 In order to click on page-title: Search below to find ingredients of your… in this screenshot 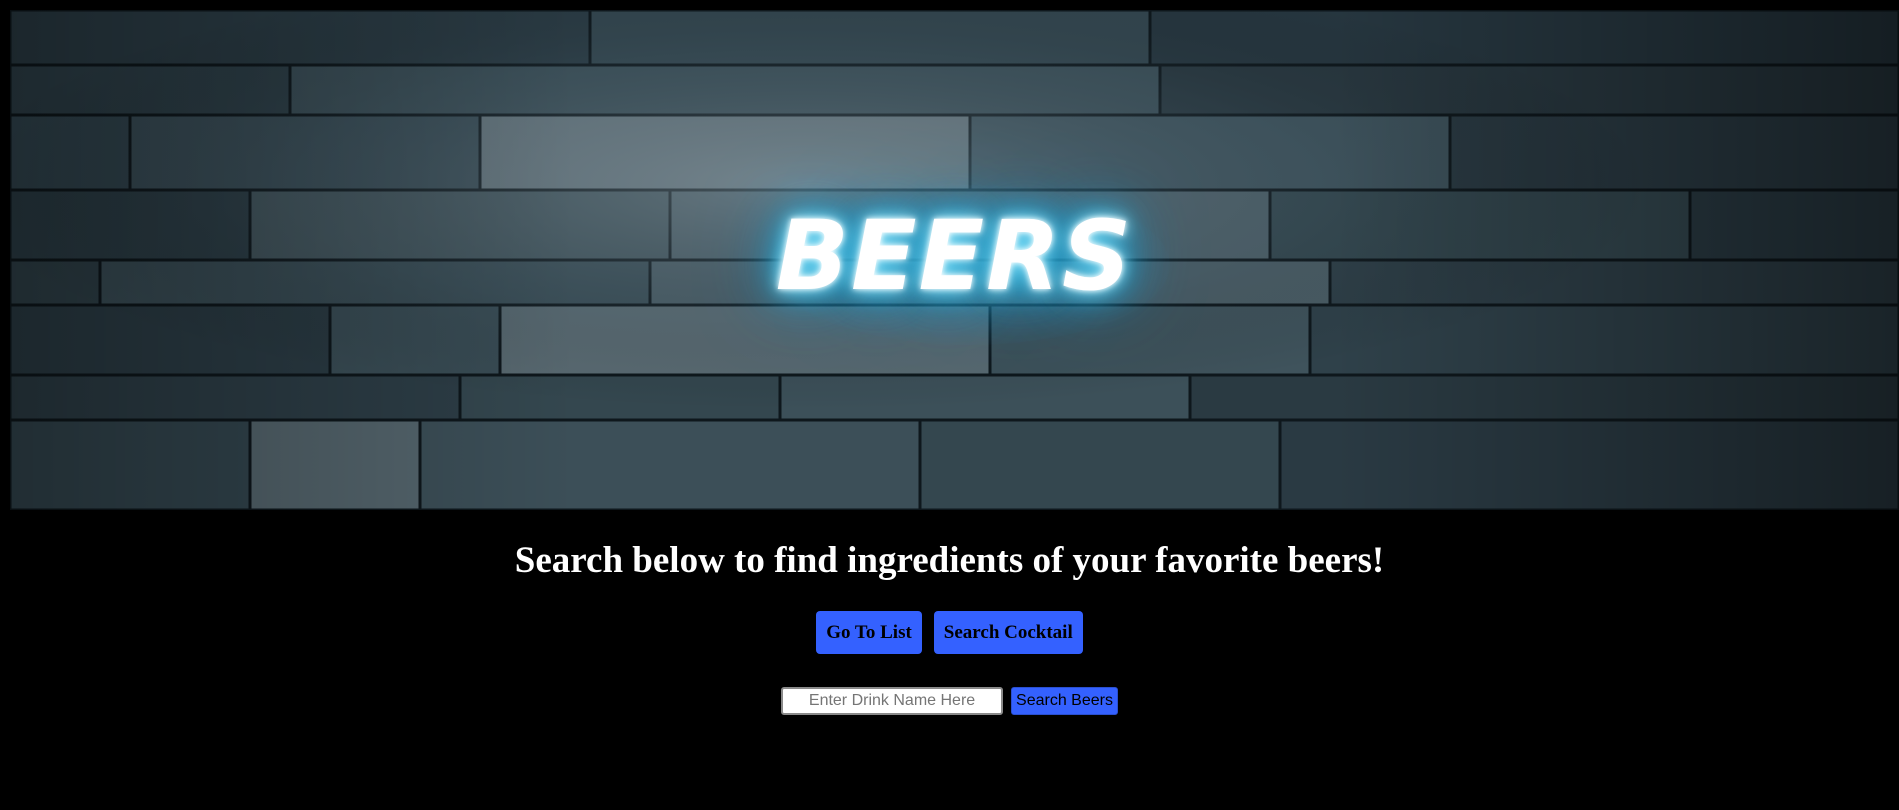, I will do `click(949, 560)`.